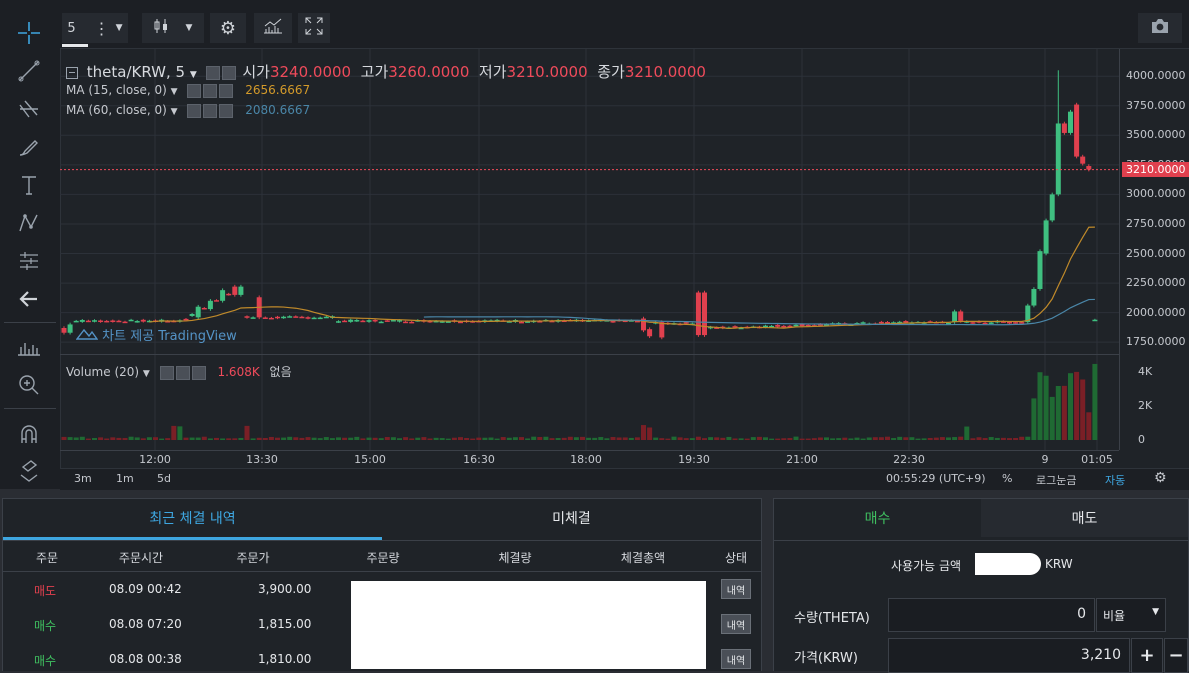  I want to click on lock-icon, so click(29, 471).